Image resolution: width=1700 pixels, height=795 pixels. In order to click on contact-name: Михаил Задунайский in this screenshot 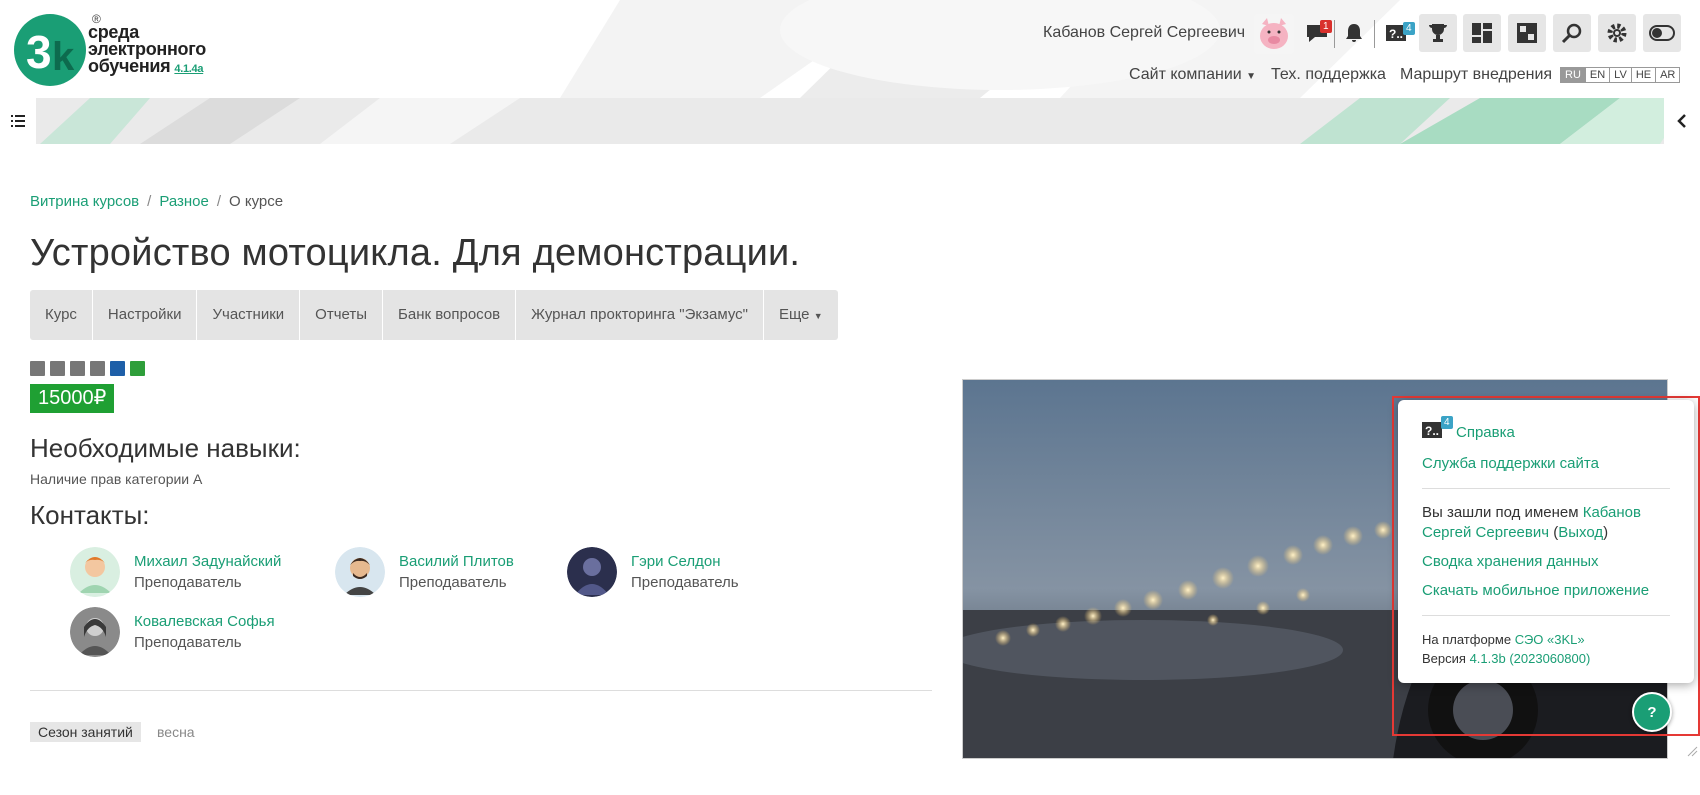, I will do `click(207, 561)`.